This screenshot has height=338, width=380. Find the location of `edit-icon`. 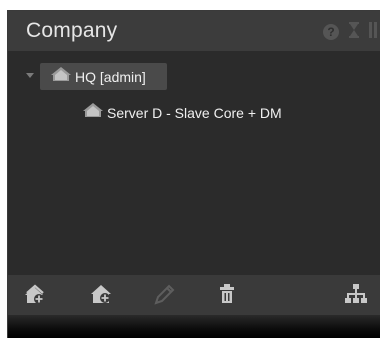

edit-icon is located at coordinates (164, 296).